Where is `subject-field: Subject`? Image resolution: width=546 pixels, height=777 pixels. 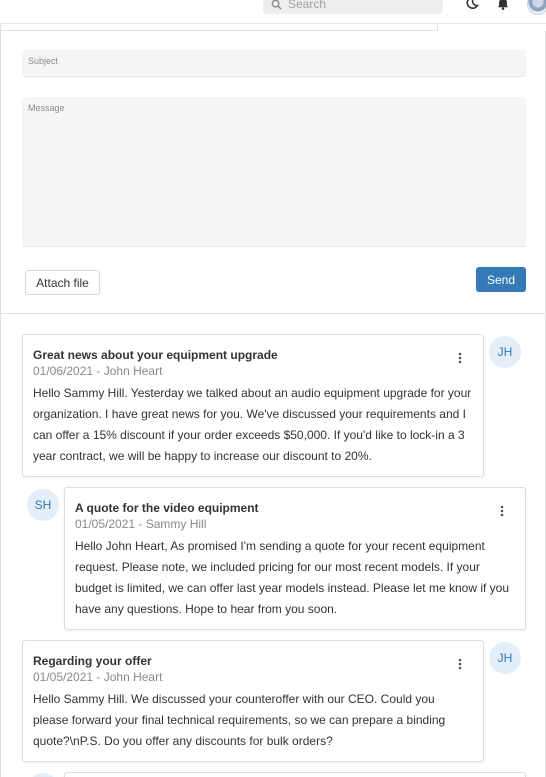 subject-field: Subject is located at coordinates (274, 63).